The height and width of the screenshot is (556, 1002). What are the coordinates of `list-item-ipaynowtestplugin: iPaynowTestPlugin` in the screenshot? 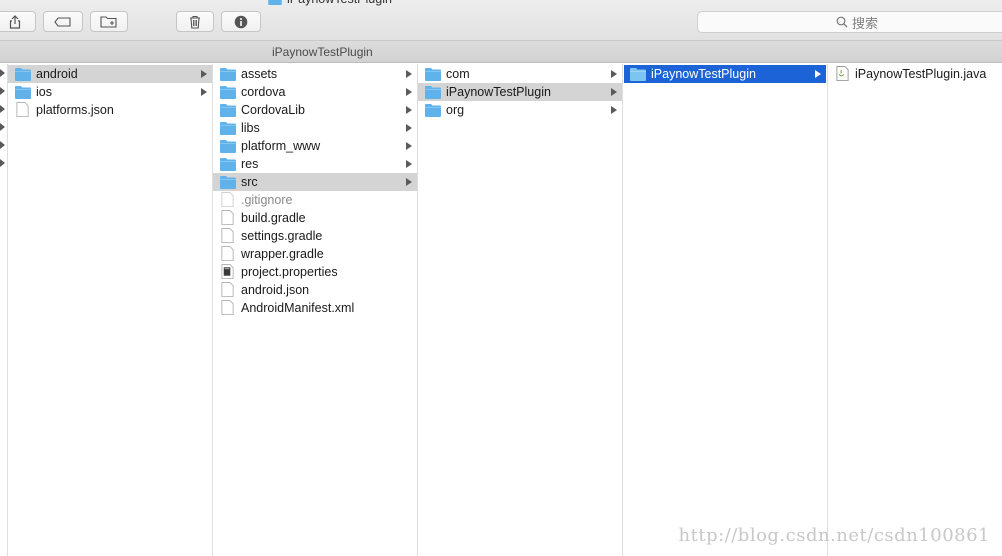 It's located at (520, 92).